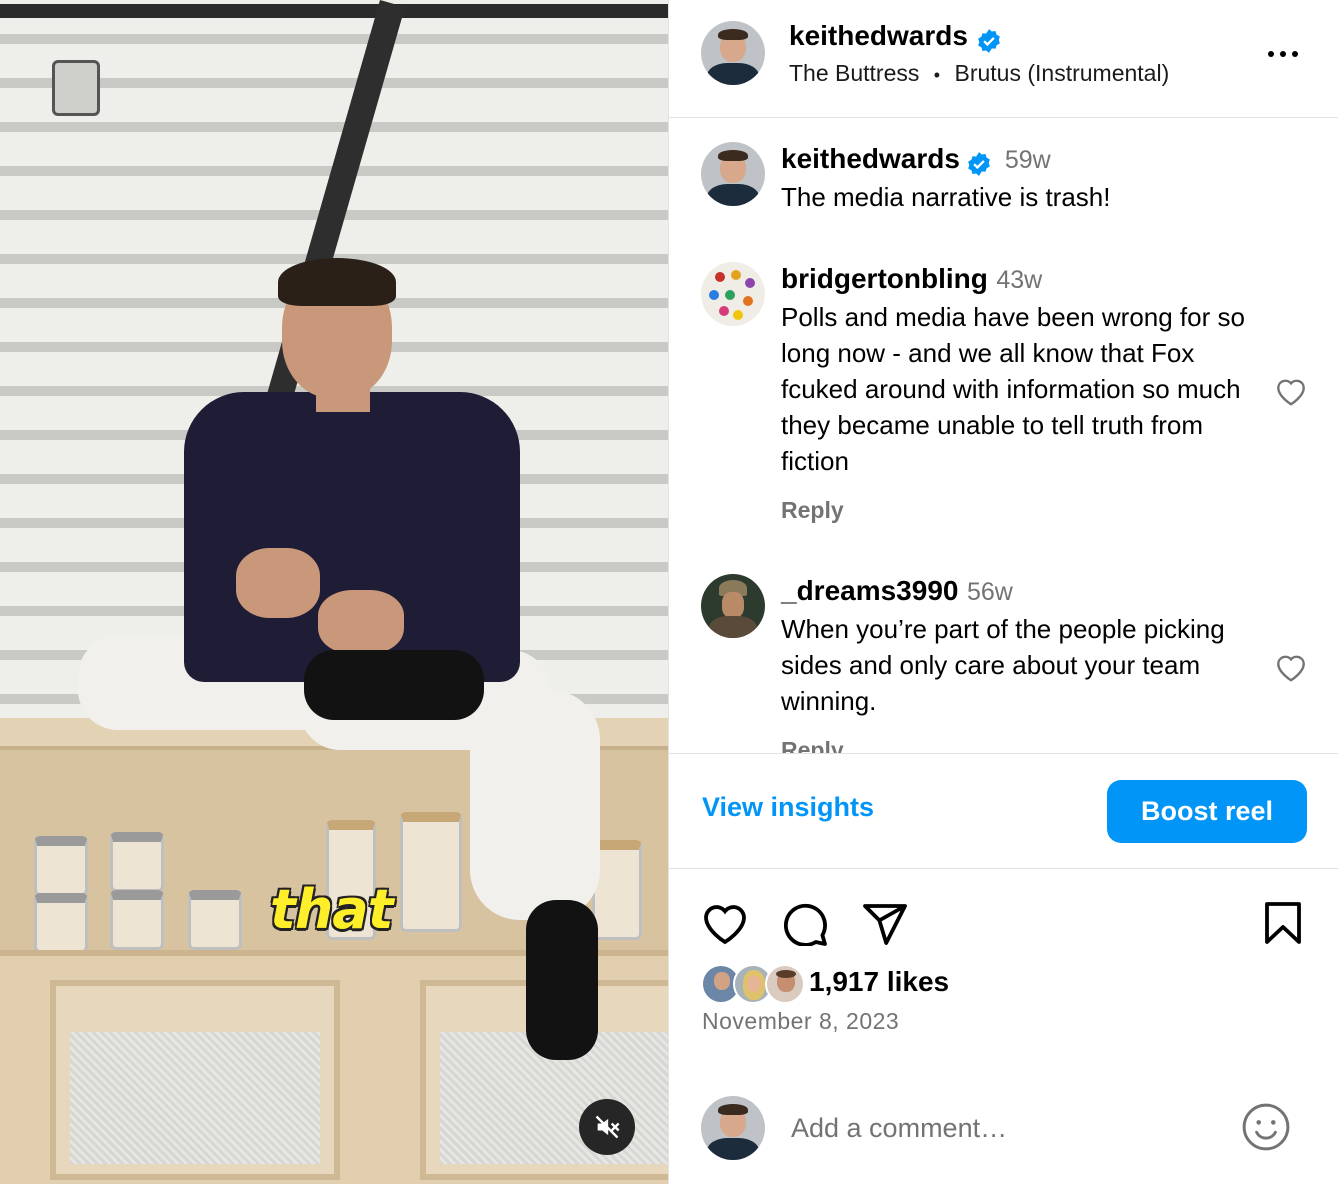 This screenshot has height=1184, width=1338. Describe the element at coordinates (337, 282) in the screenshot. I see `person-hair` at that location.